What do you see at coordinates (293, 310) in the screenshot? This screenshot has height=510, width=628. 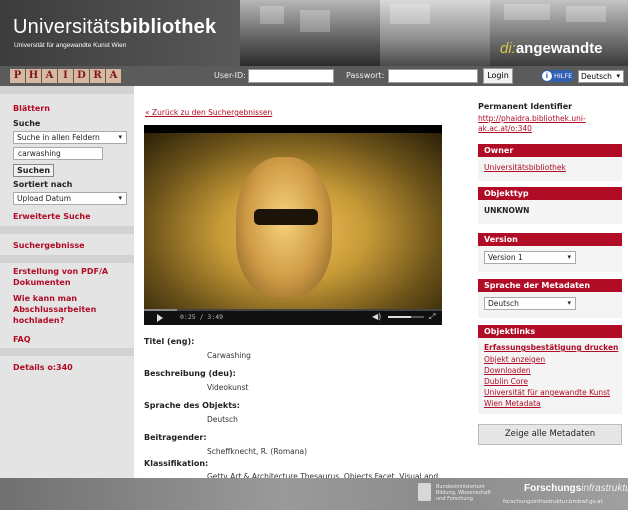 I see `video-progress-bar` at bounding box center [293, 310].